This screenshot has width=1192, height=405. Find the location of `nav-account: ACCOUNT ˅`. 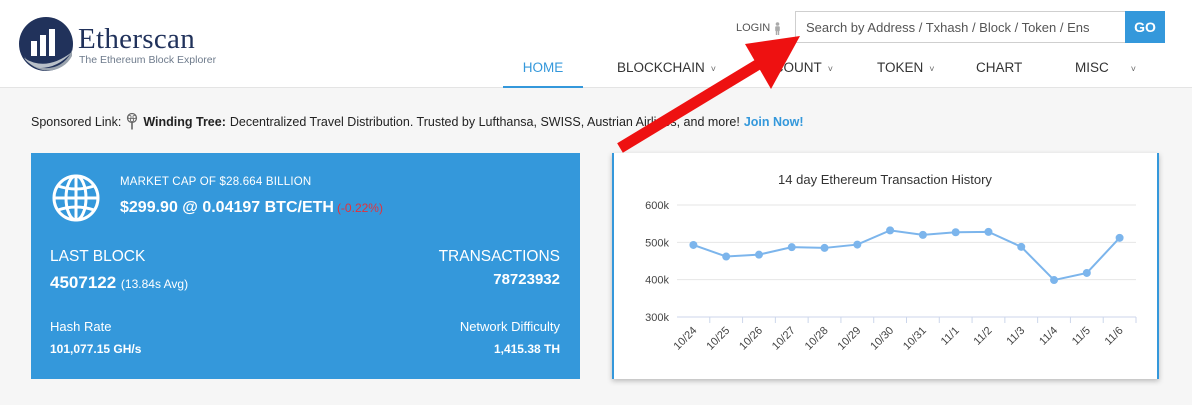

nav-account: ACCOUNT ˅ is located at coordinates (794, 69).